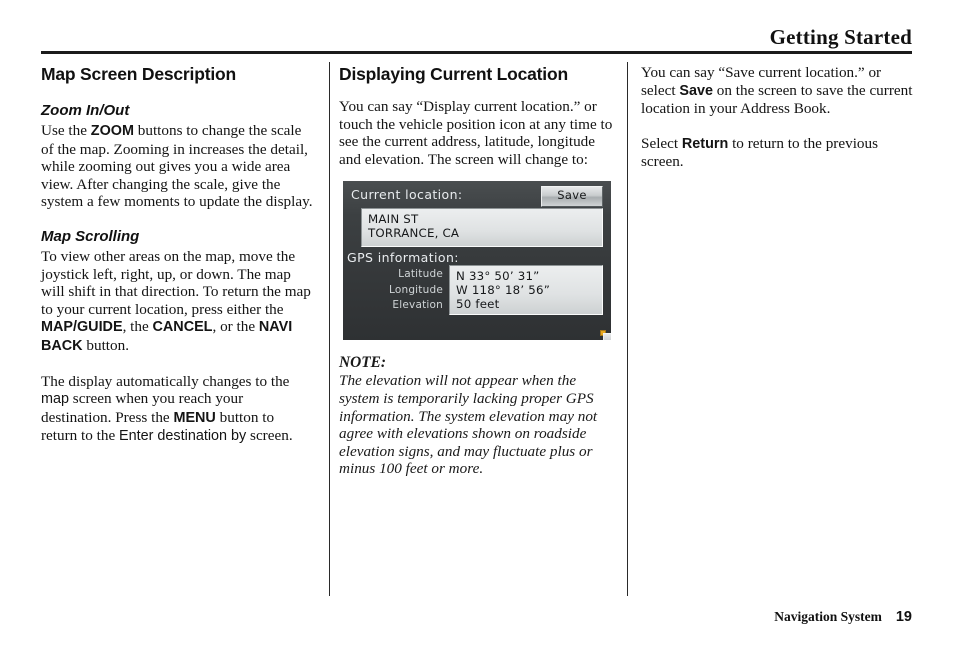 The width and height of the screenshot is (954, 652). What do you see at coordinates (363, 363) in the screenshot?
I see `note-label: NOTE:` at bounding box center [363, 363].